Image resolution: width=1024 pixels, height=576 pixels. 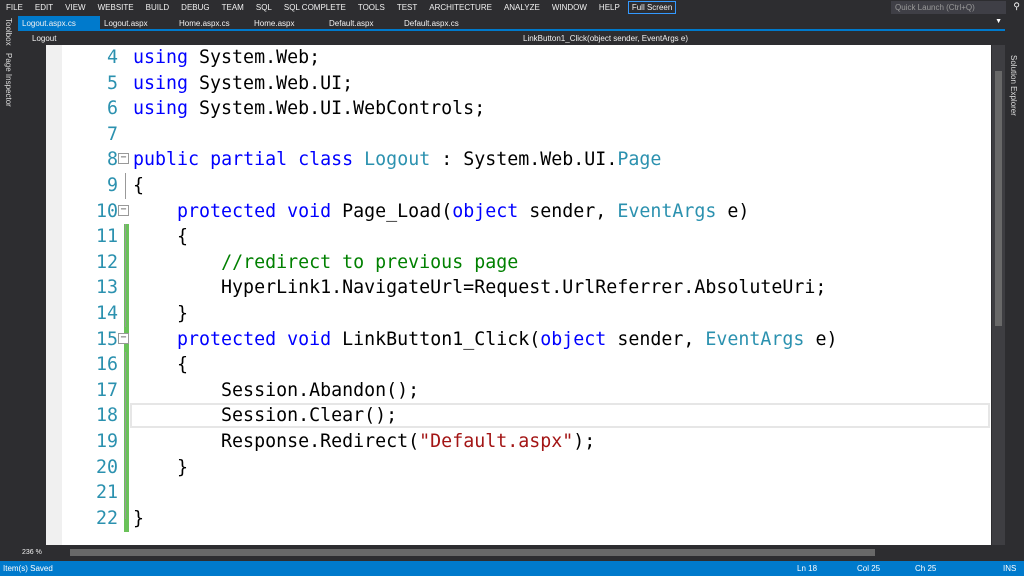 What do you see at coordinates (75, 7) in the screenshot?
I see `menu-view: VIEW` at bounding box center [75, 7].